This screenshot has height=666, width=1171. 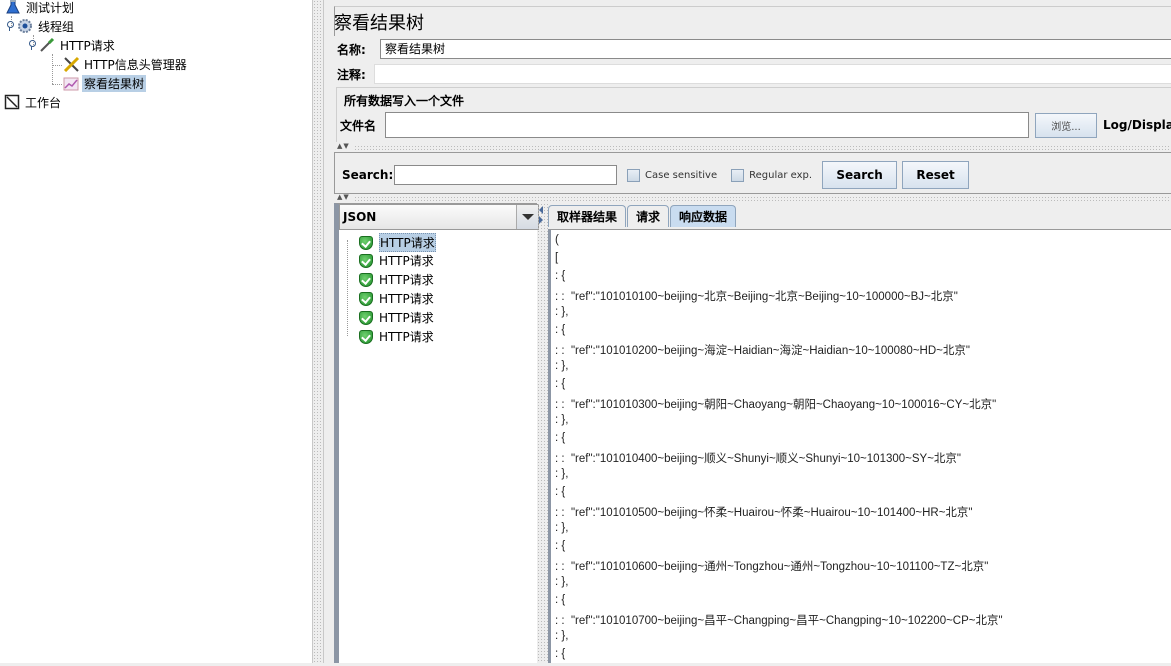 I want to click on filename-label: 文件名, so click(x=358, y=125).